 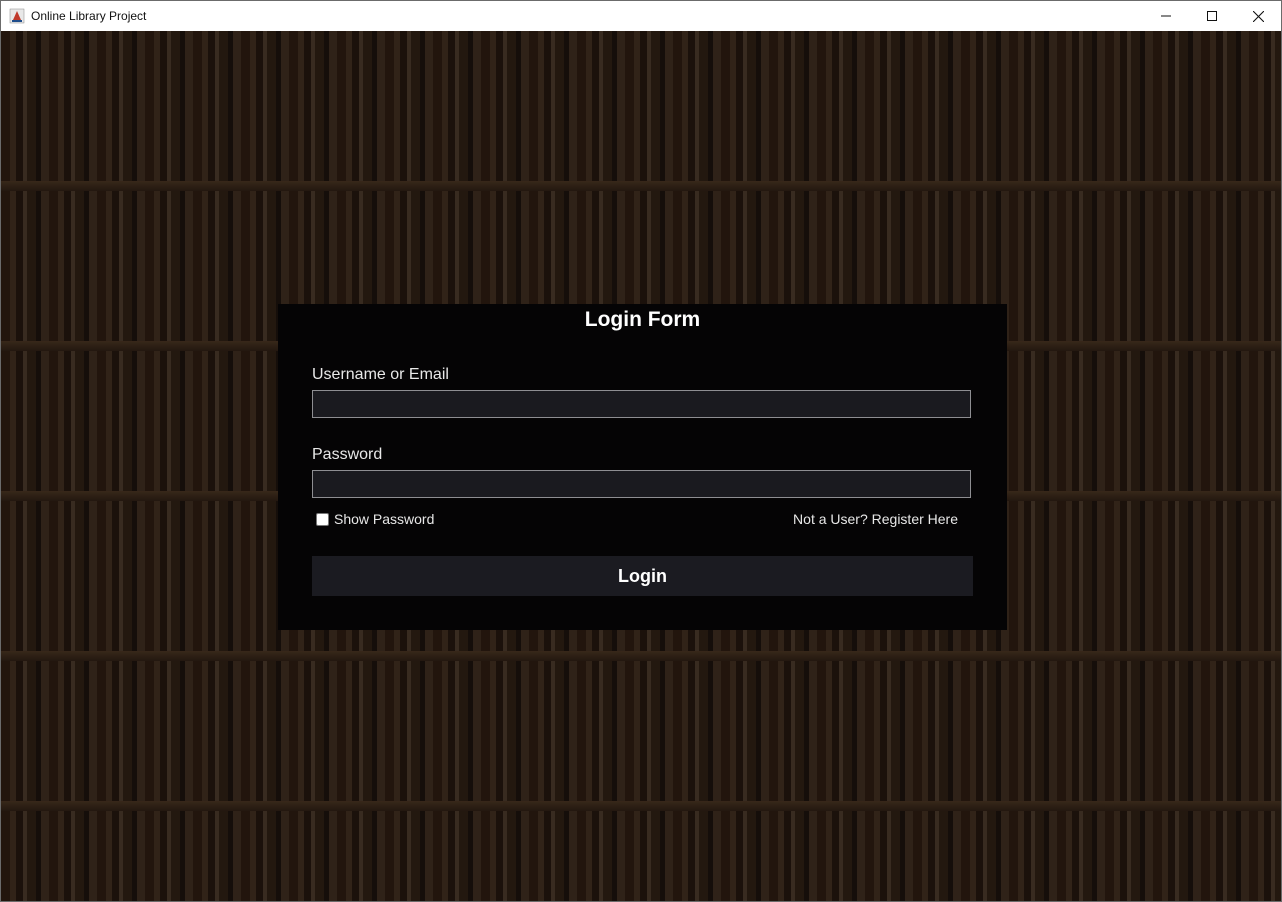 I want to click on register-link: Not a User? Register Here, so click(x=875, y=519).